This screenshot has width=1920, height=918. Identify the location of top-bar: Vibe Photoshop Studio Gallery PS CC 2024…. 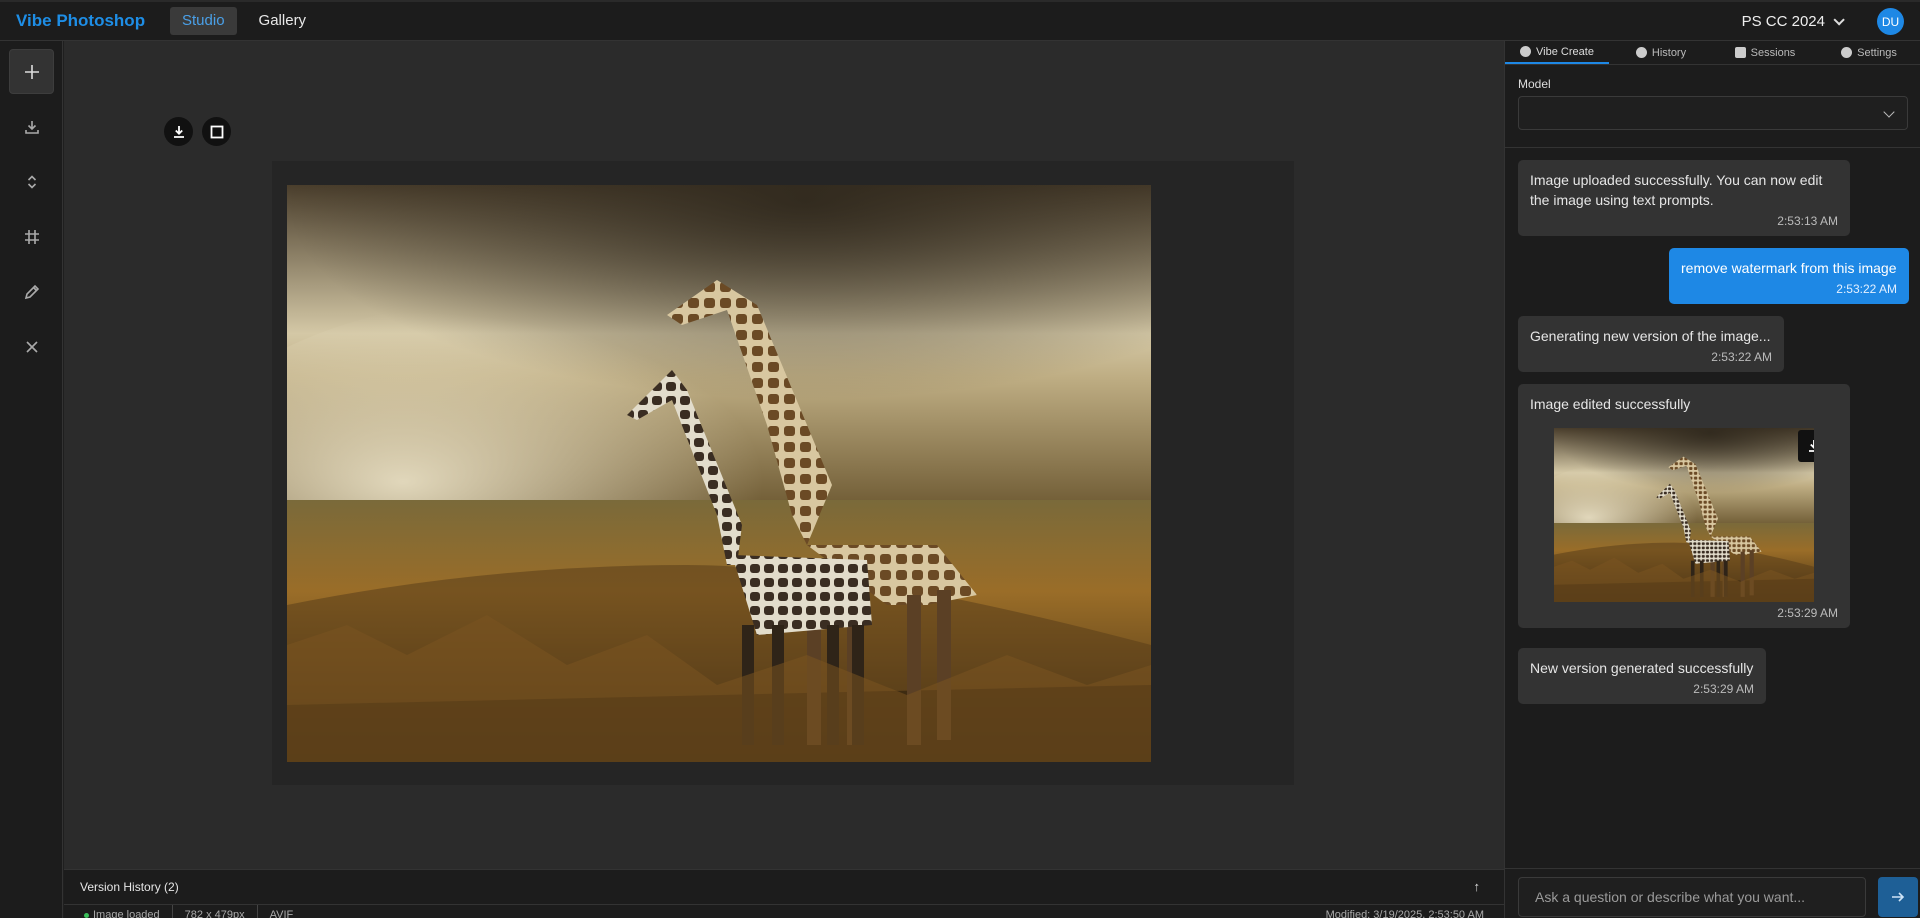
(960, 20).